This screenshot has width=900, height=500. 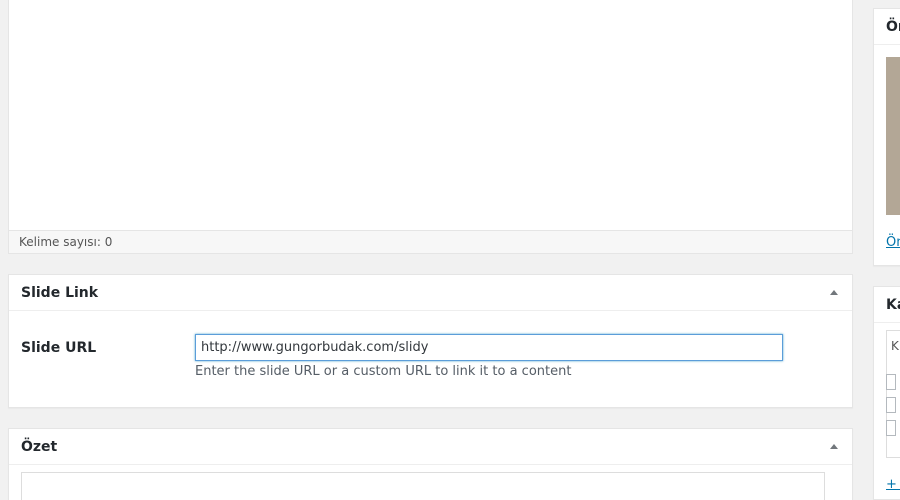 What do you see at coordinates (893, 136) in the screenshot?
I see `featured-image-thumbnail` at bounding box center [893, 136].